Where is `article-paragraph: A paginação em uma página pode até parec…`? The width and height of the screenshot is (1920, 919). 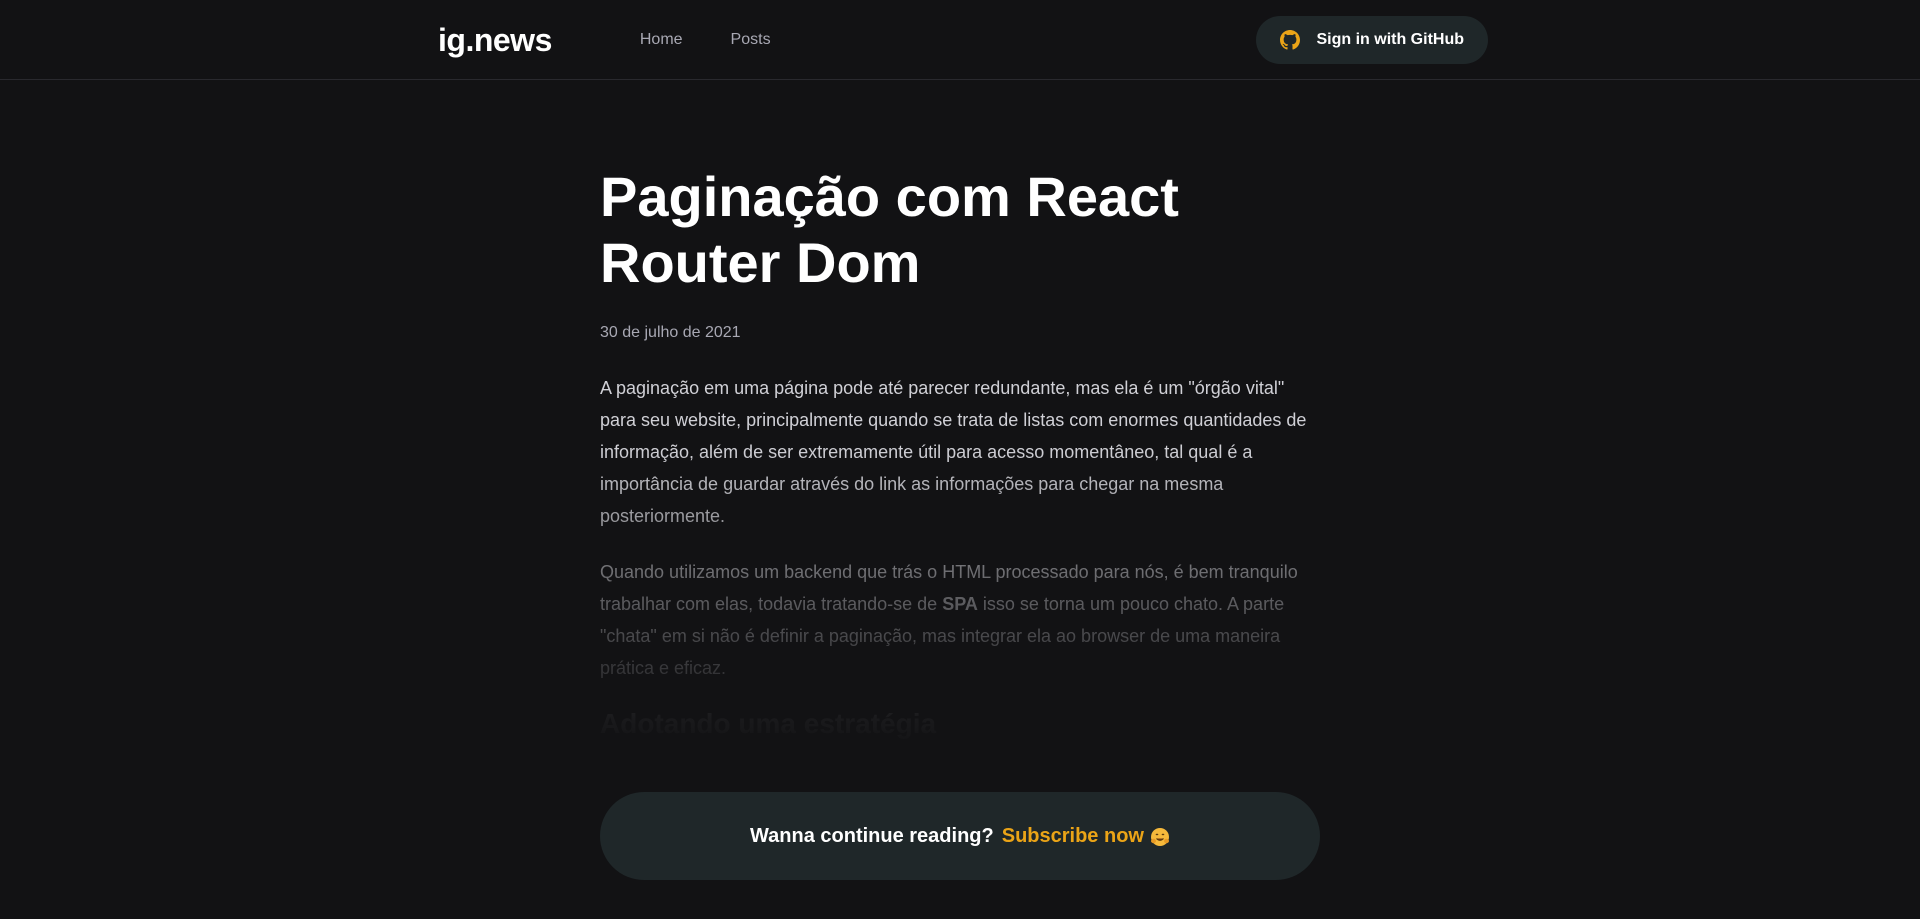
article-paragraph: A paginação em uma página pode até parec… is located at coordinates (953, 452).